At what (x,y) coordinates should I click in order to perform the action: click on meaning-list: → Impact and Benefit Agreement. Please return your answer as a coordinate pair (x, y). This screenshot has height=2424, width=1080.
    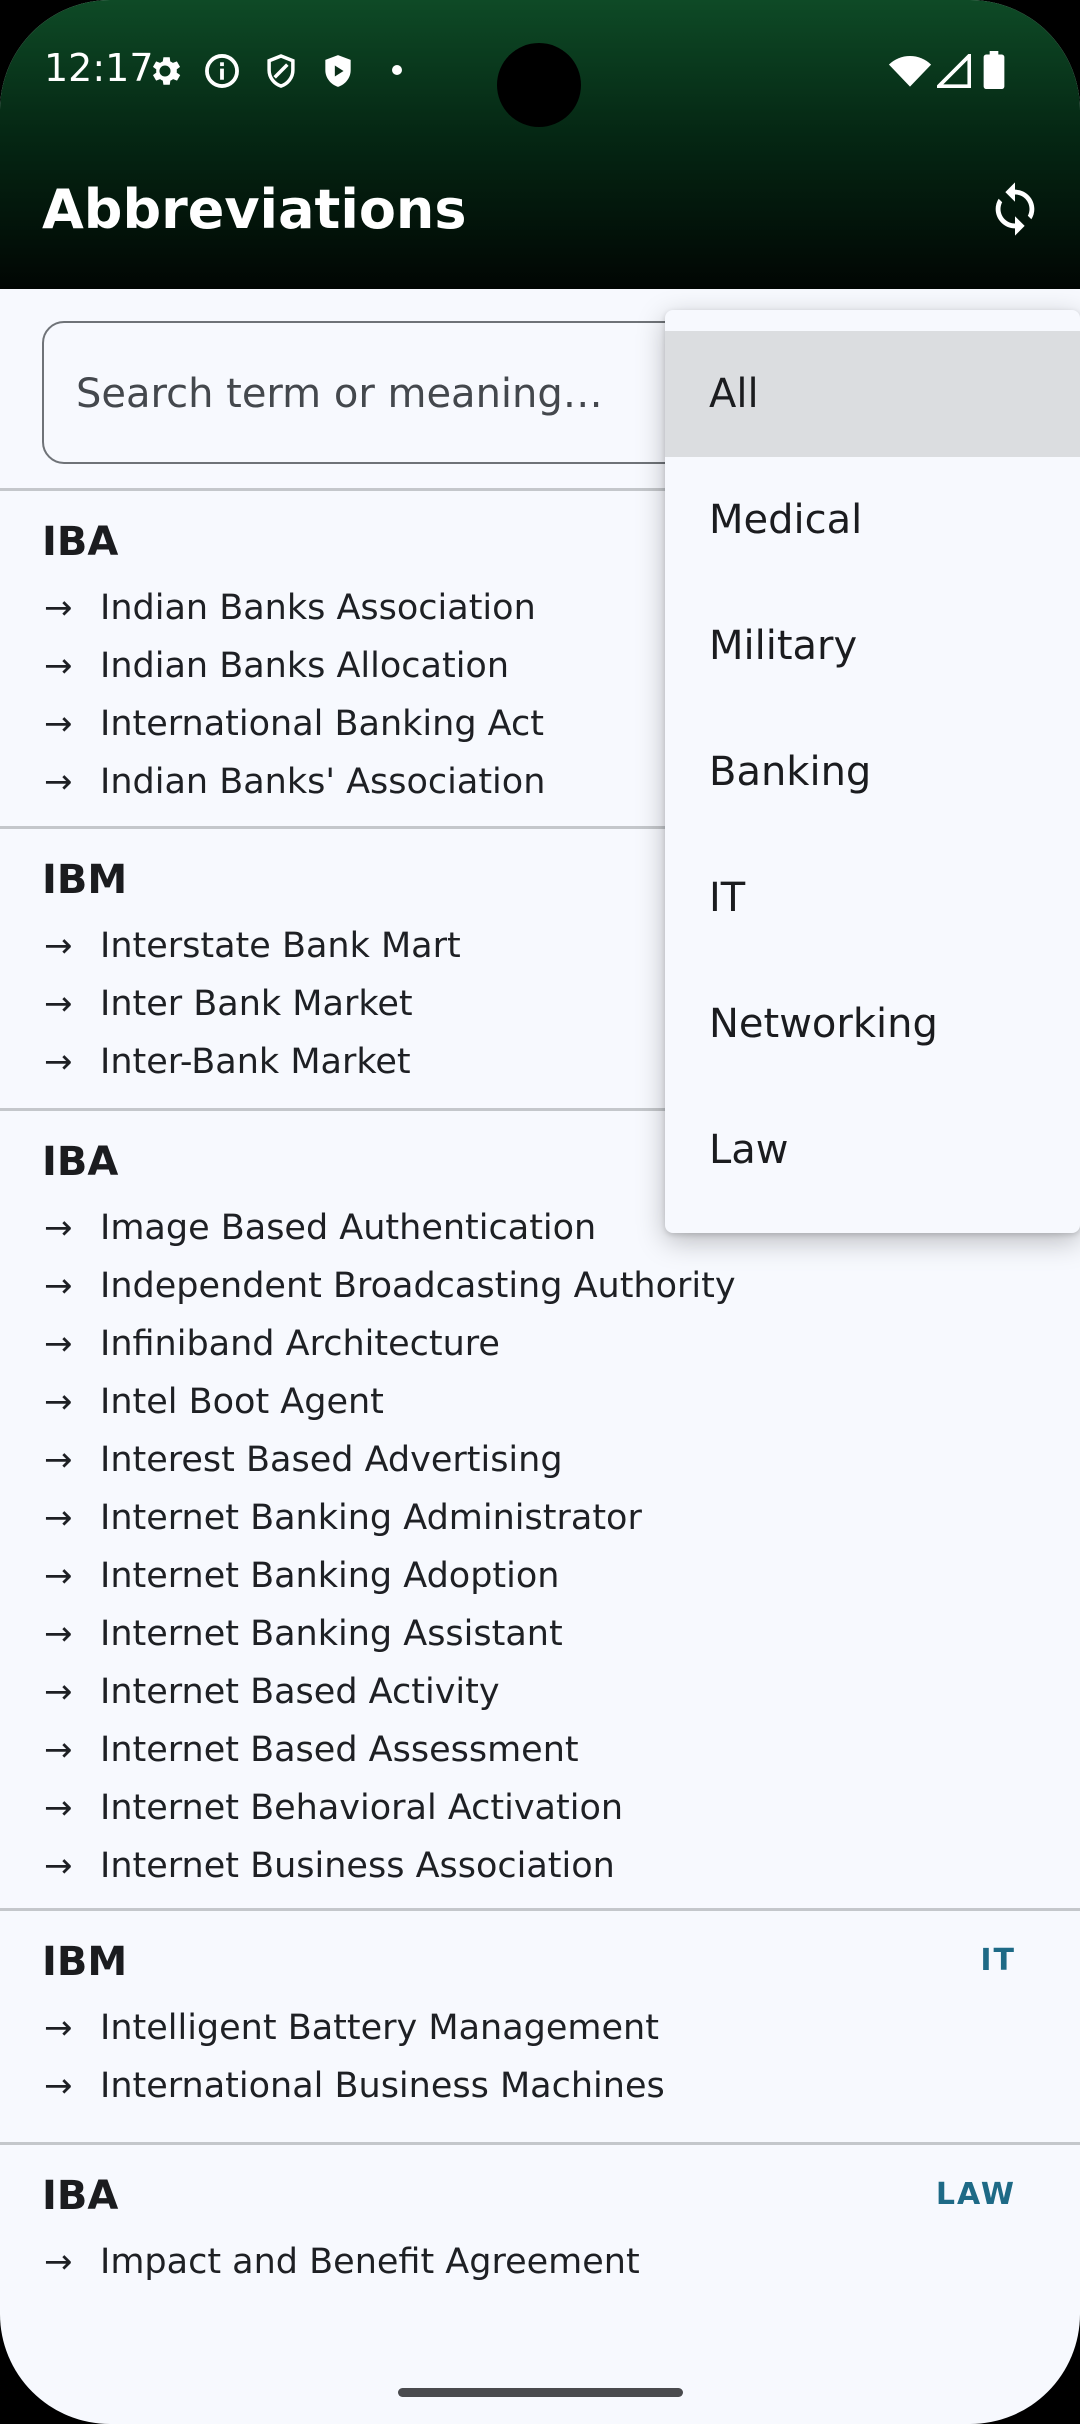
    Looking at the image, I should click on (342, 2262).